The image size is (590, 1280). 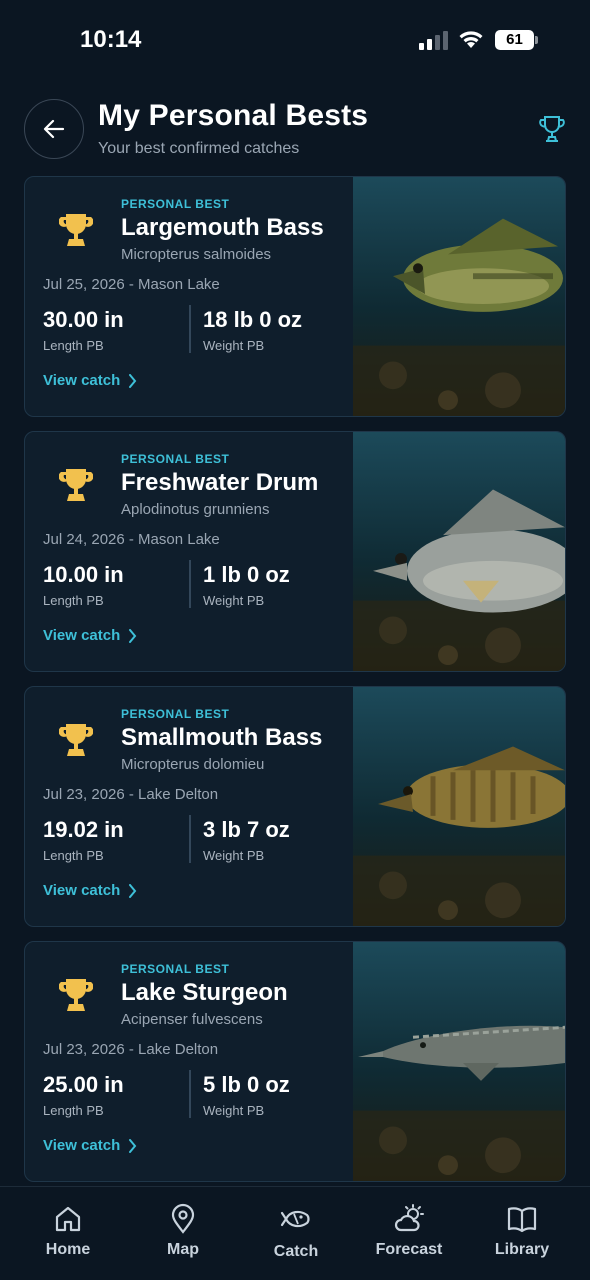 What do you see at coordinates (471, 39) in the screenshot?
I see `wifi-icon` at bounding box center [471, 39].